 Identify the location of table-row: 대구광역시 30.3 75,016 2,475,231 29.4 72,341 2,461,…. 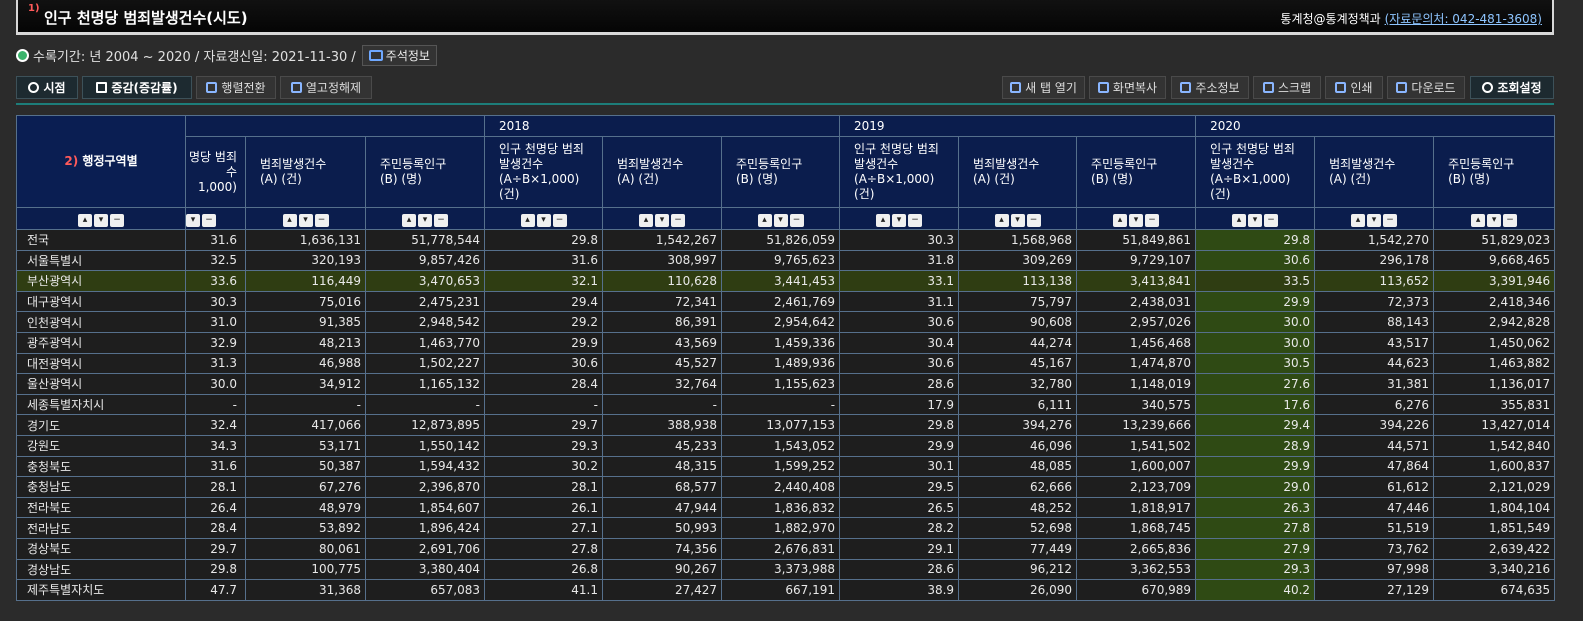
(786, 301).